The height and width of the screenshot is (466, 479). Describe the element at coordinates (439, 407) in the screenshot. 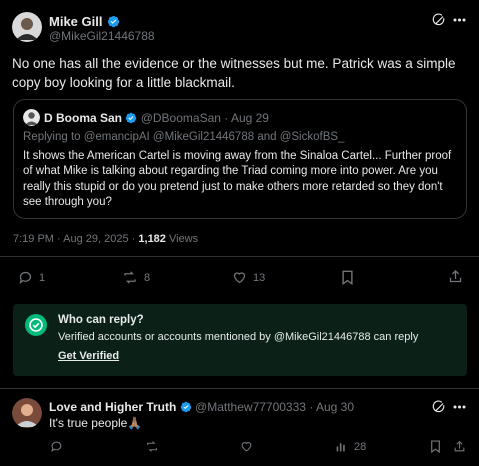

I see `reply-grok-icon` at that location.